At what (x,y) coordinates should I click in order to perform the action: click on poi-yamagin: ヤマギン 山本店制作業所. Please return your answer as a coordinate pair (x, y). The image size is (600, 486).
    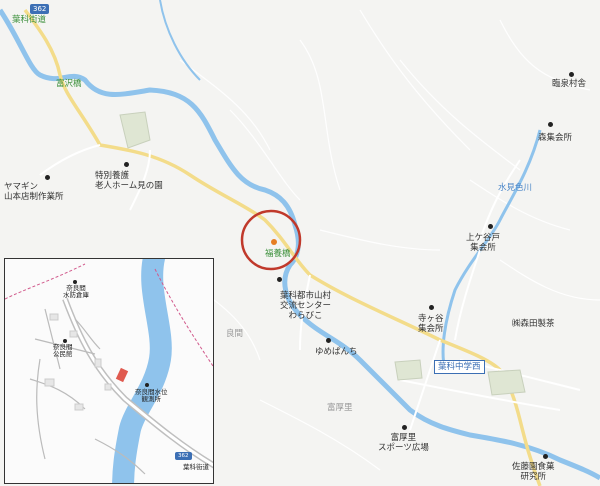
    Looking at the image, I should click on (34, 192).